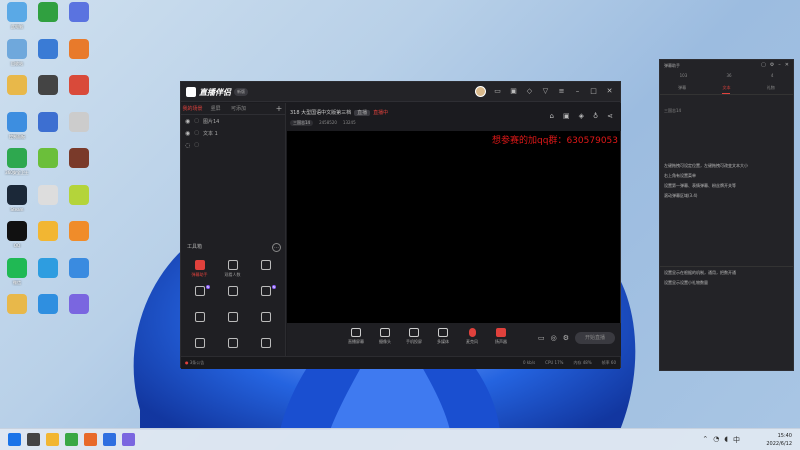 The image size is (800, 450). Describe the element at coordinates (17, 239) in the screenshot. I see `desktop-shortcut: QQ` at that location.